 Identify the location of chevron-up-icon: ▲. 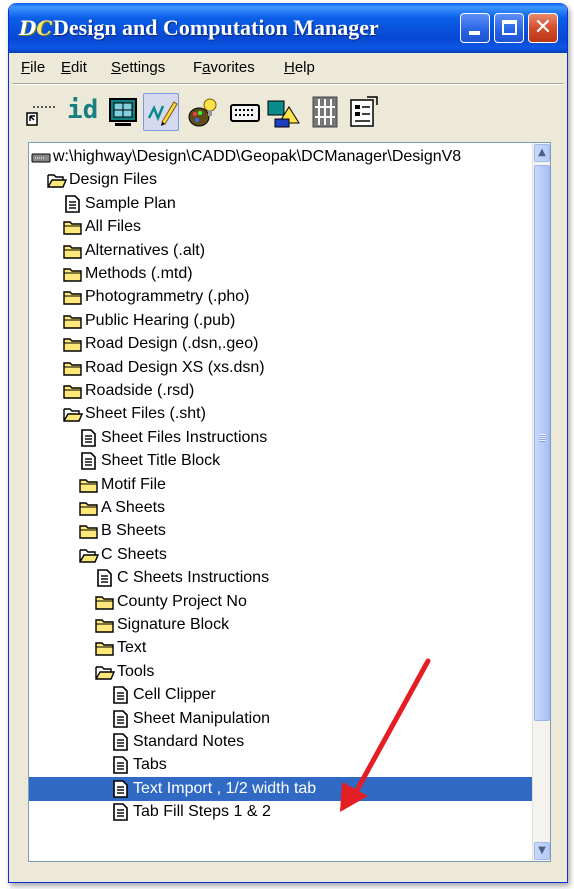
(542, 152).